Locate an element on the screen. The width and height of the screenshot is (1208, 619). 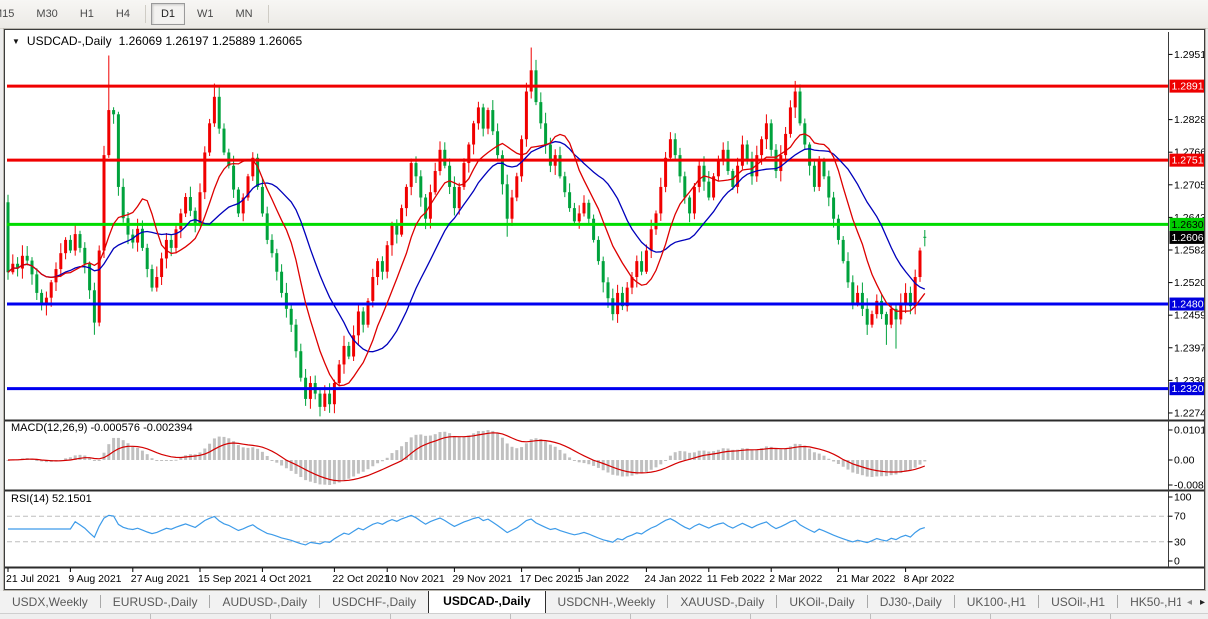
timeframe-button-h4: H4 is located at coordinates (123, 14).